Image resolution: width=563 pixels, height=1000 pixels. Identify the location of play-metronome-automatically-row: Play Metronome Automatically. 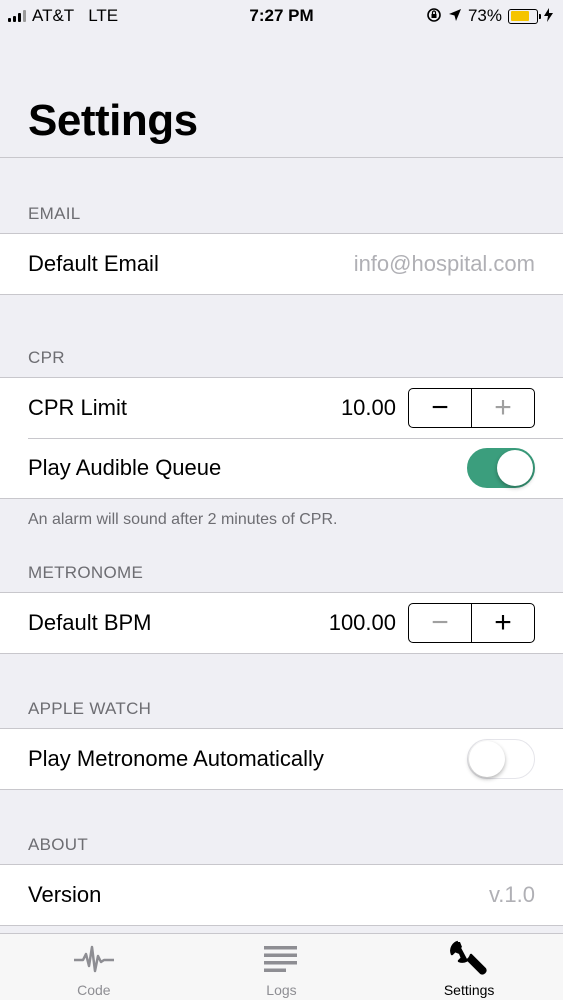
(281, 759).